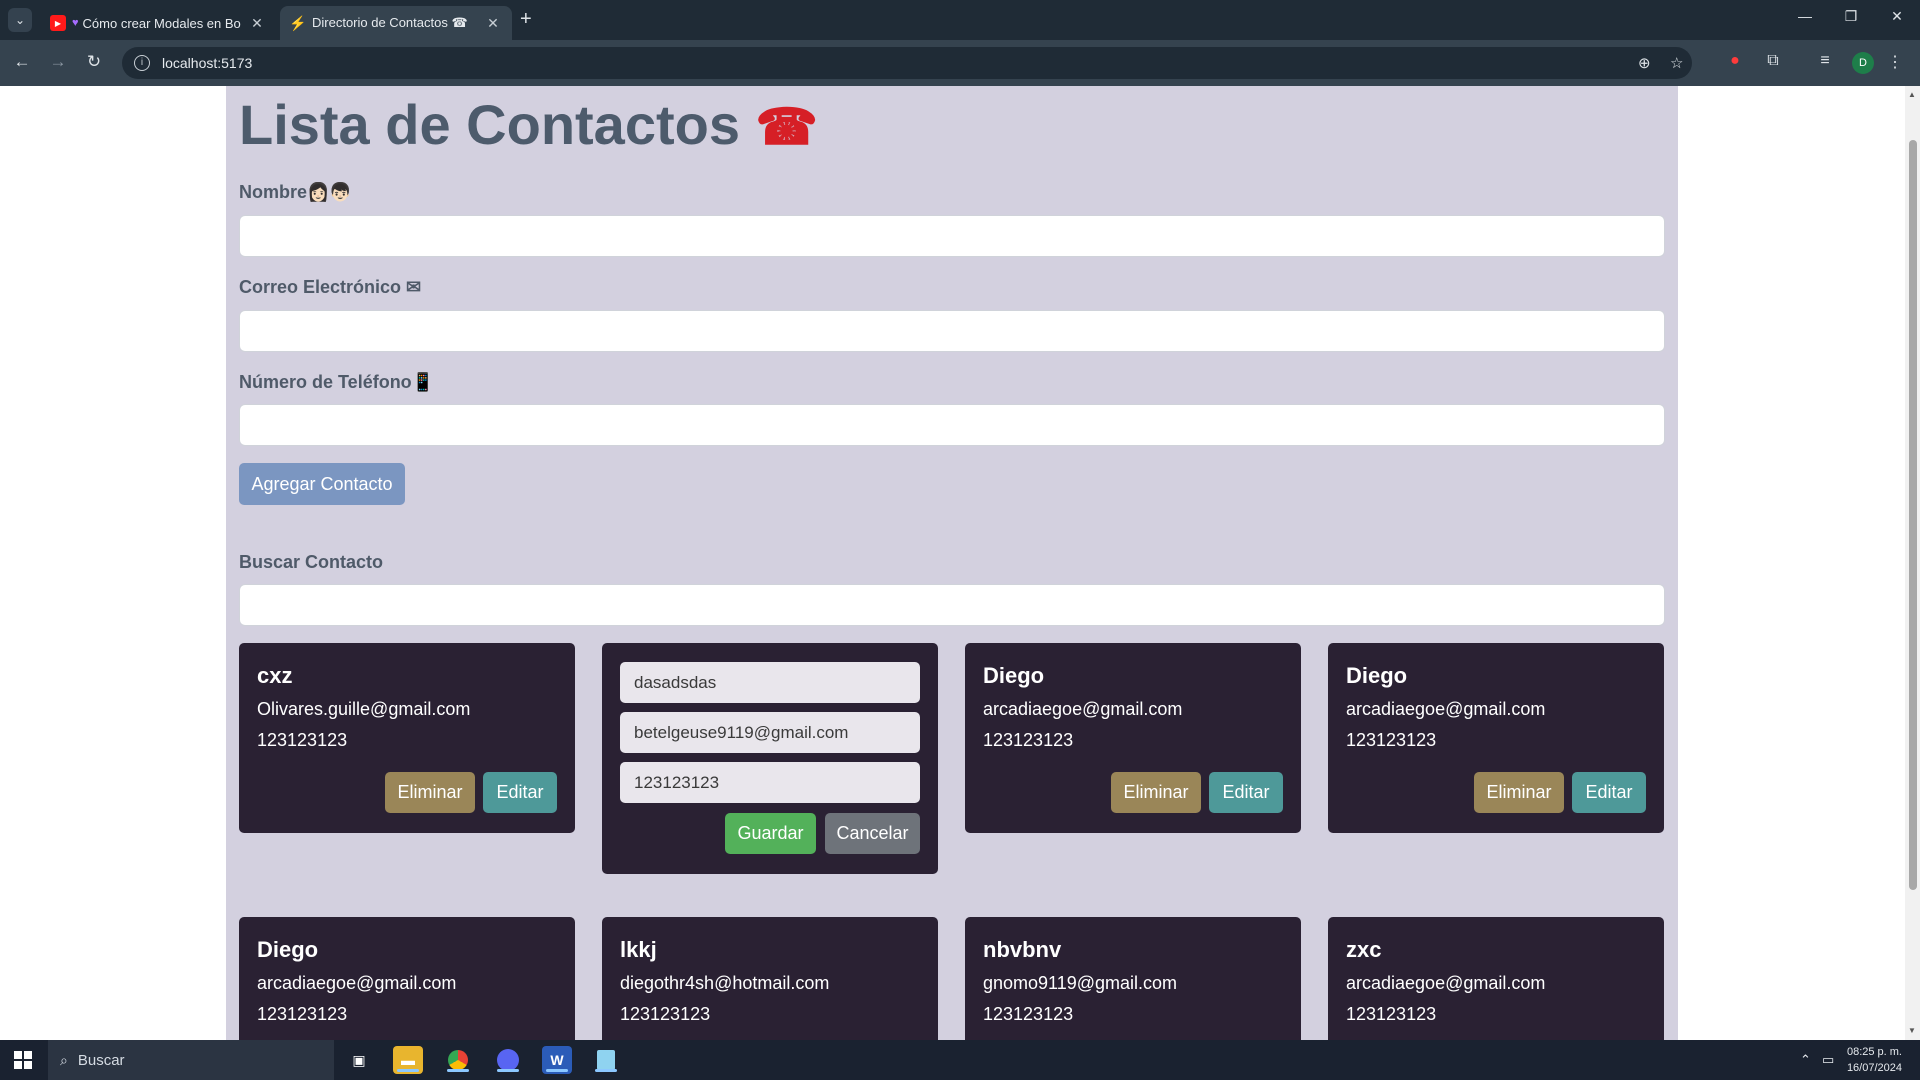  I want to click on scroll-up-icon: ▲, so click(1912, 94).